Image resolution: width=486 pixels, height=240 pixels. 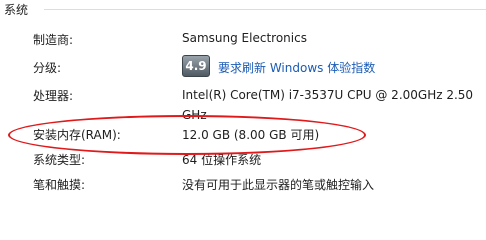 What do you see at coordinates (16, 10) in the screenshot?
I see `section-title-system: 系统` at bounding box center [16, 10].